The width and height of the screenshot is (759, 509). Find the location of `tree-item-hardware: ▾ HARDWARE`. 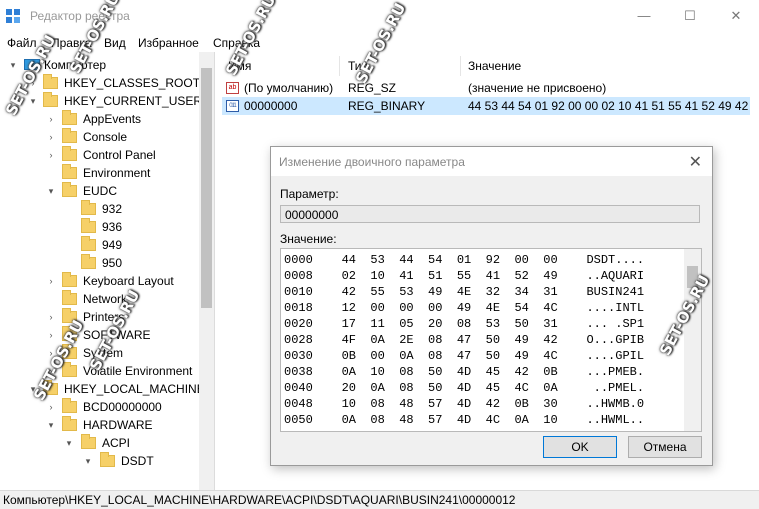

tree-item-hardware: ▾ HARDWARE is located at coordinates (99, 425).